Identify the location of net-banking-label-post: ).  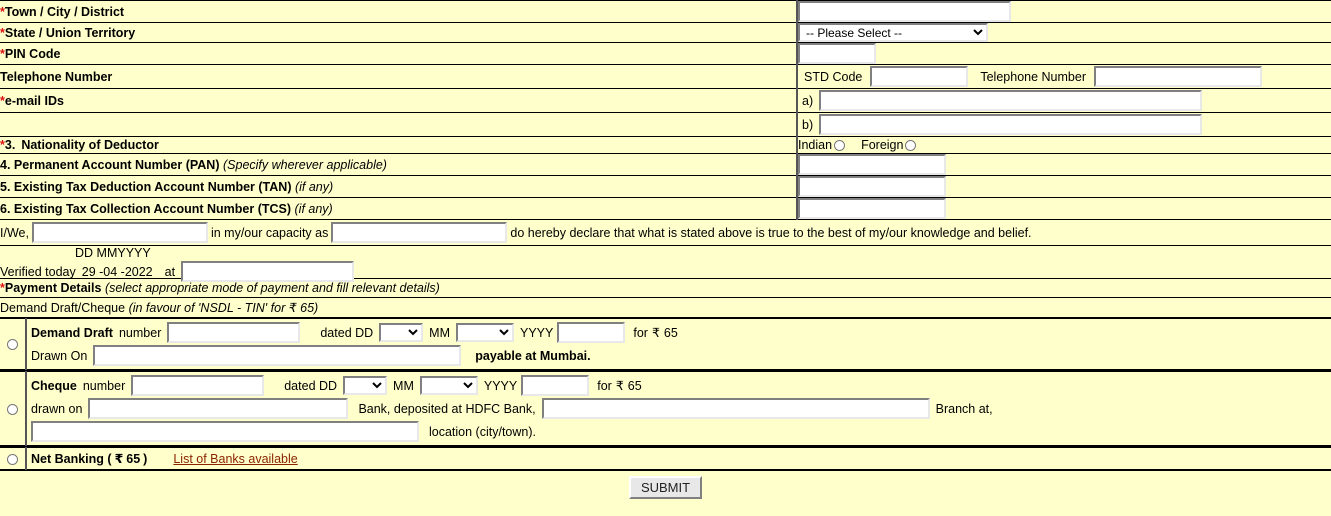
(145, 458).